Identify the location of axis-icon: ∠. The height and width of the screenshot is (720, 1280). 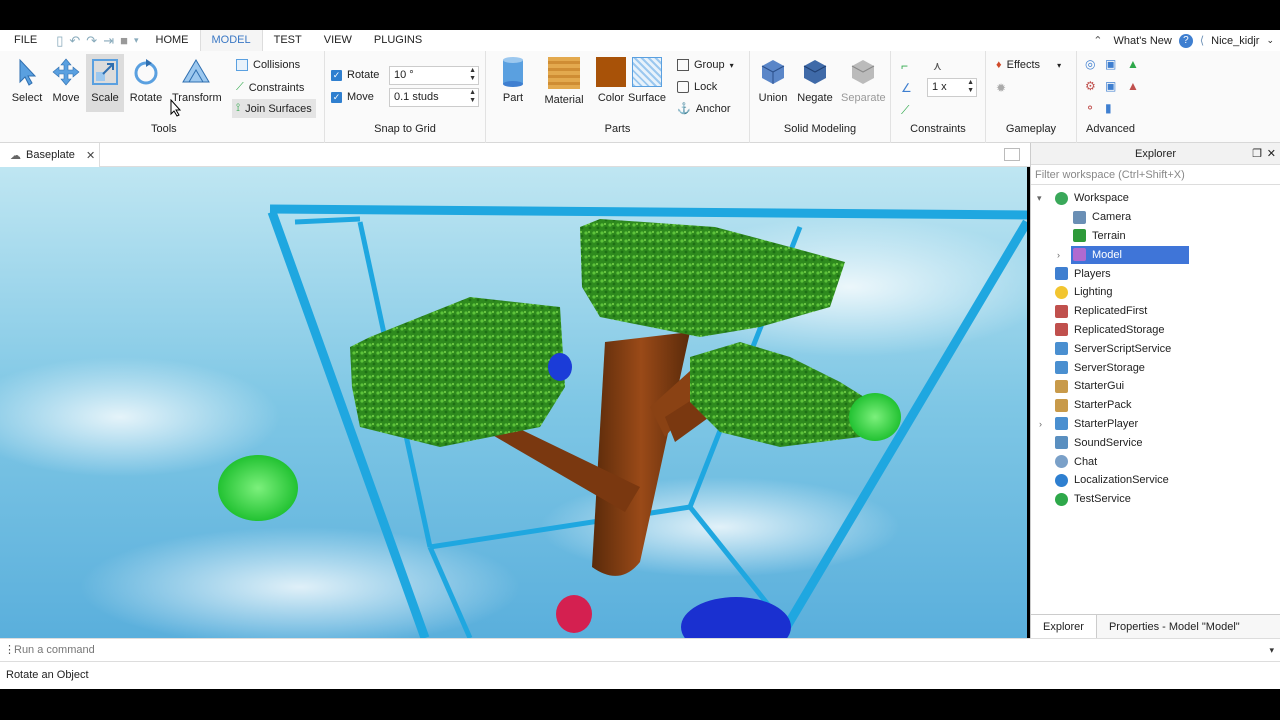
(906, 88).